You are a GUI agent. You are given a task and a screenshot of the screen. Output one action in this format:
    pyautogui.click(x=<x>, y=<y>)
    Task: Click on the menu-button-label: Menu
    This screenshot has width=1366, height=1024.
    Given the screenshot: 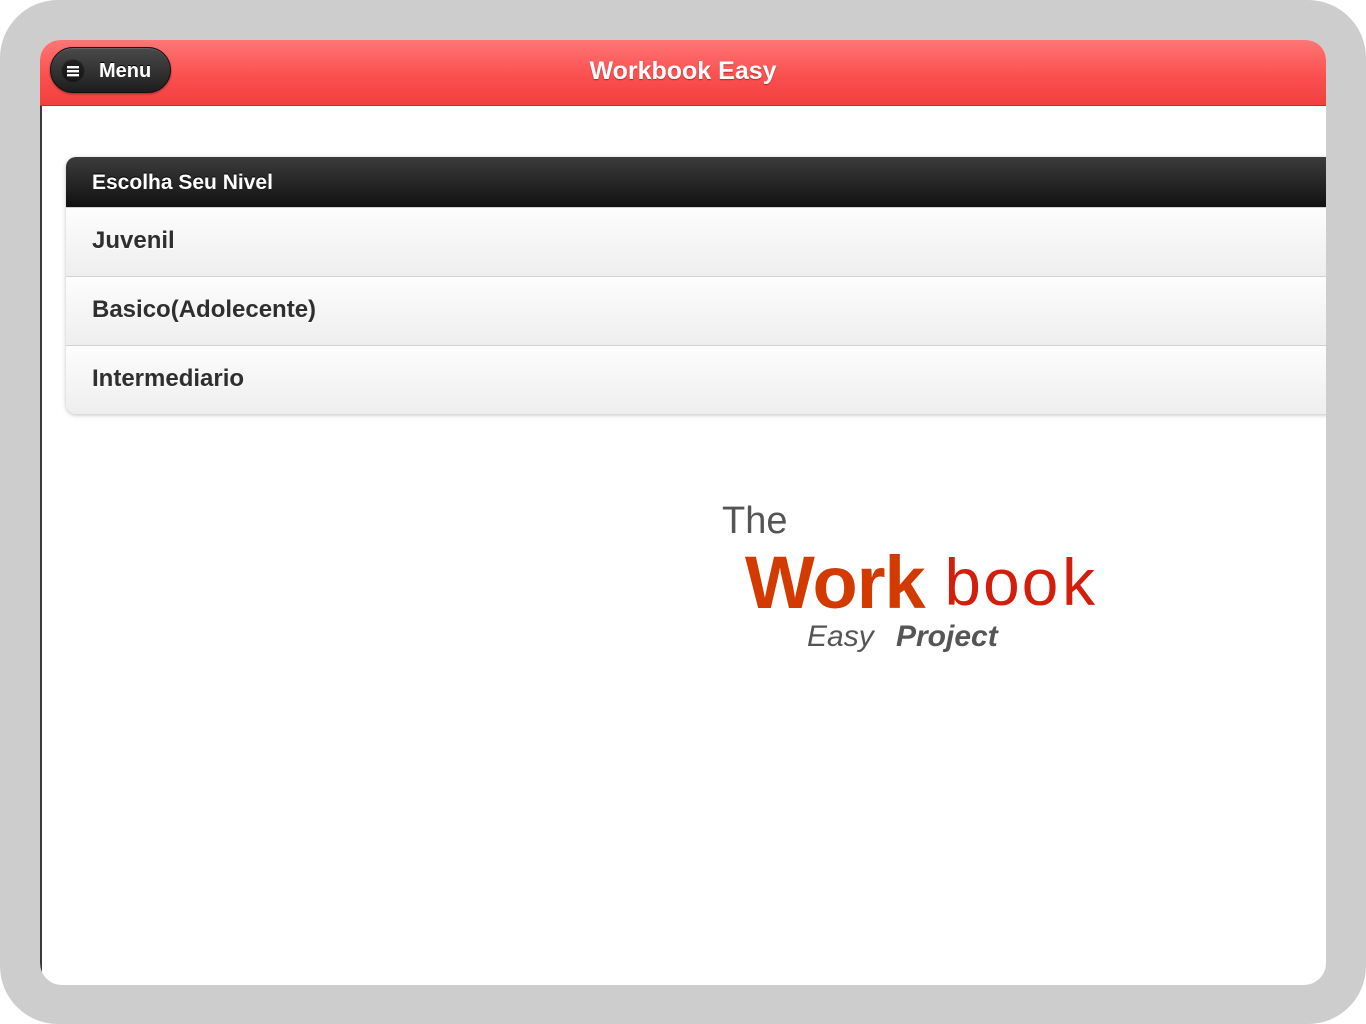 What is the action you would take?
    pyautogui.click(x=125, y=71)
    